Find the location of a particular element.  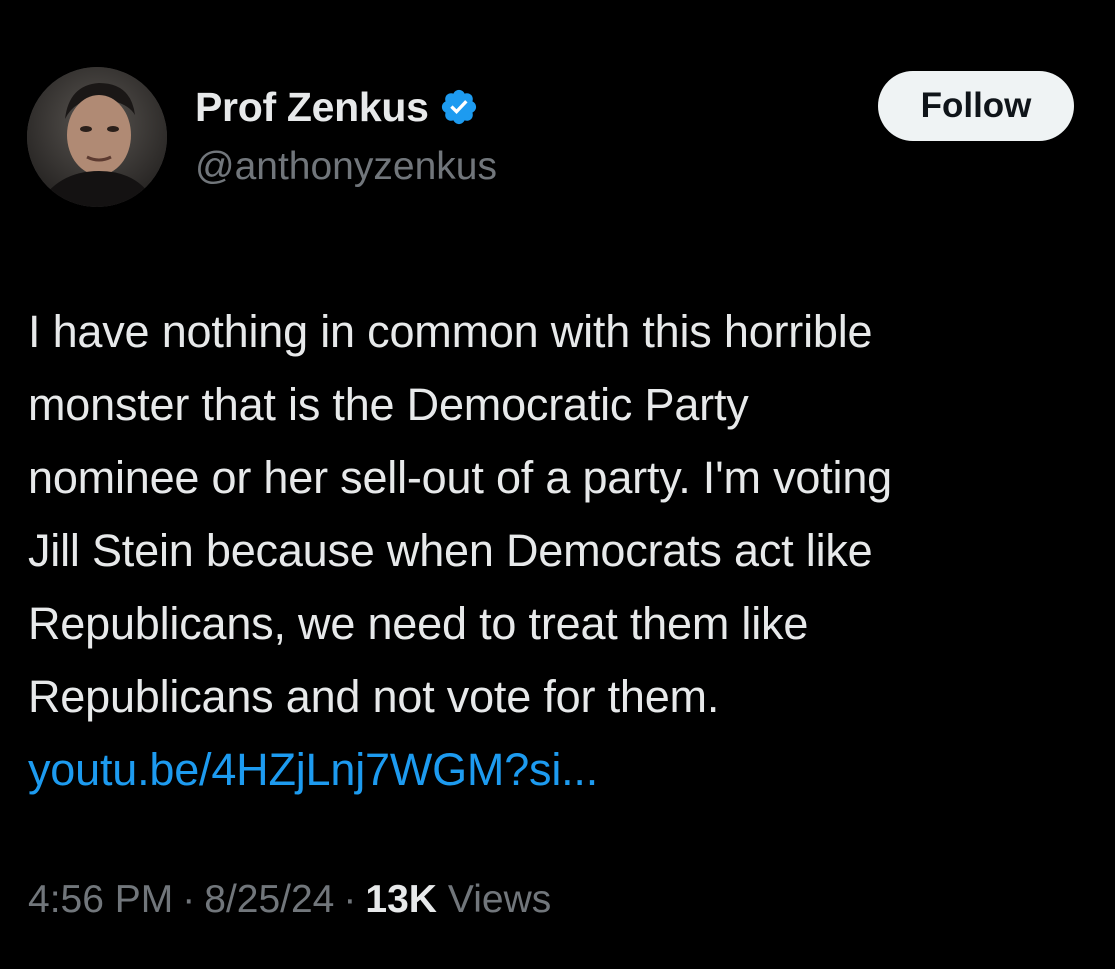

follow-button: Follow is located at coordinates (976, 106).